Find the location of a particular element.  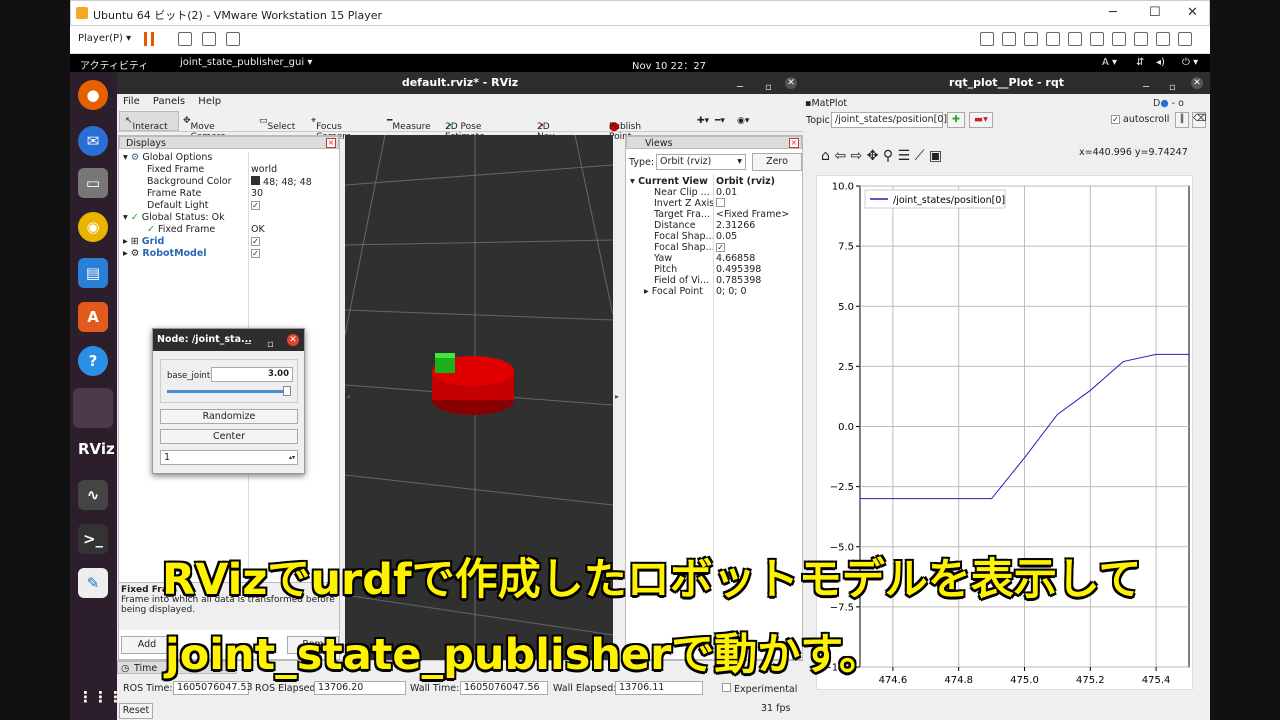

remove-tool-icon: ━▾ is located at coordinates (720, 121).